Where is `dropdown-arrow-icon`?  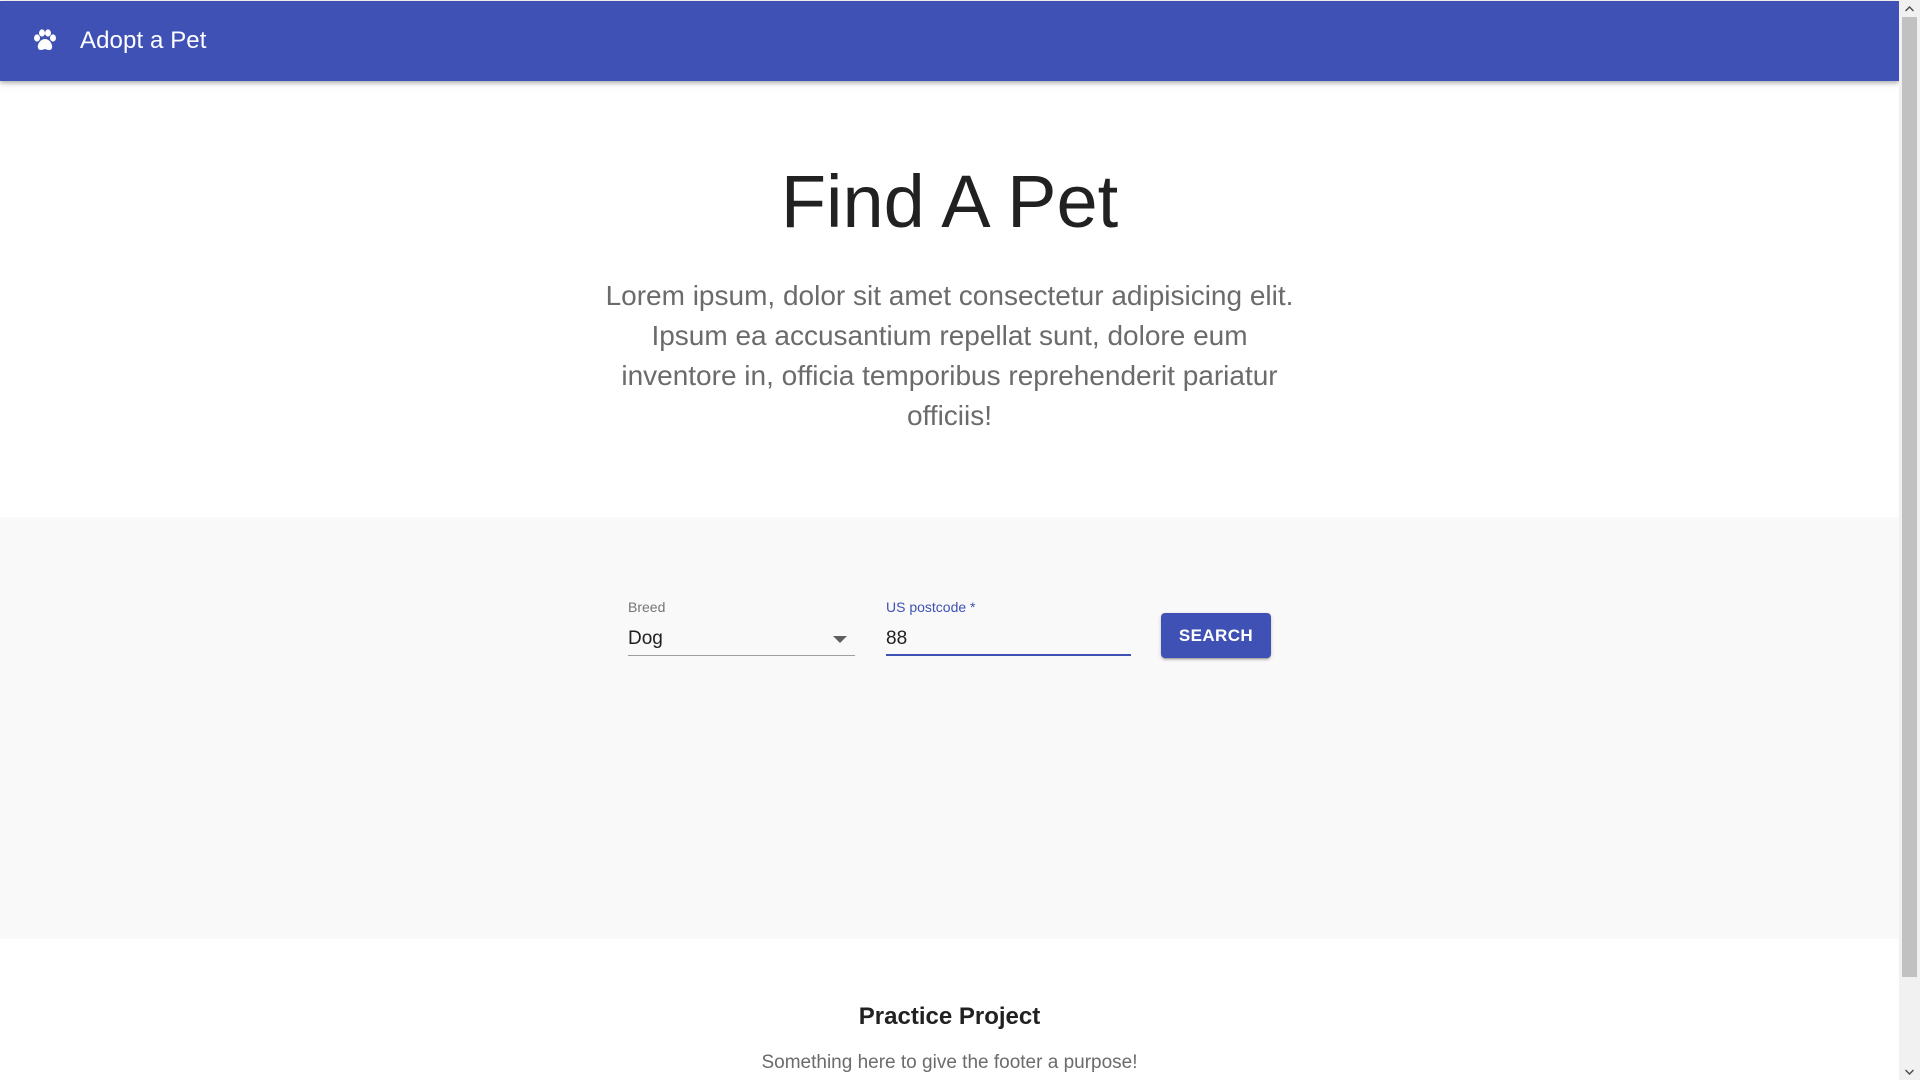
dropdown-arrow-icon is located at coordinates (840, 639).